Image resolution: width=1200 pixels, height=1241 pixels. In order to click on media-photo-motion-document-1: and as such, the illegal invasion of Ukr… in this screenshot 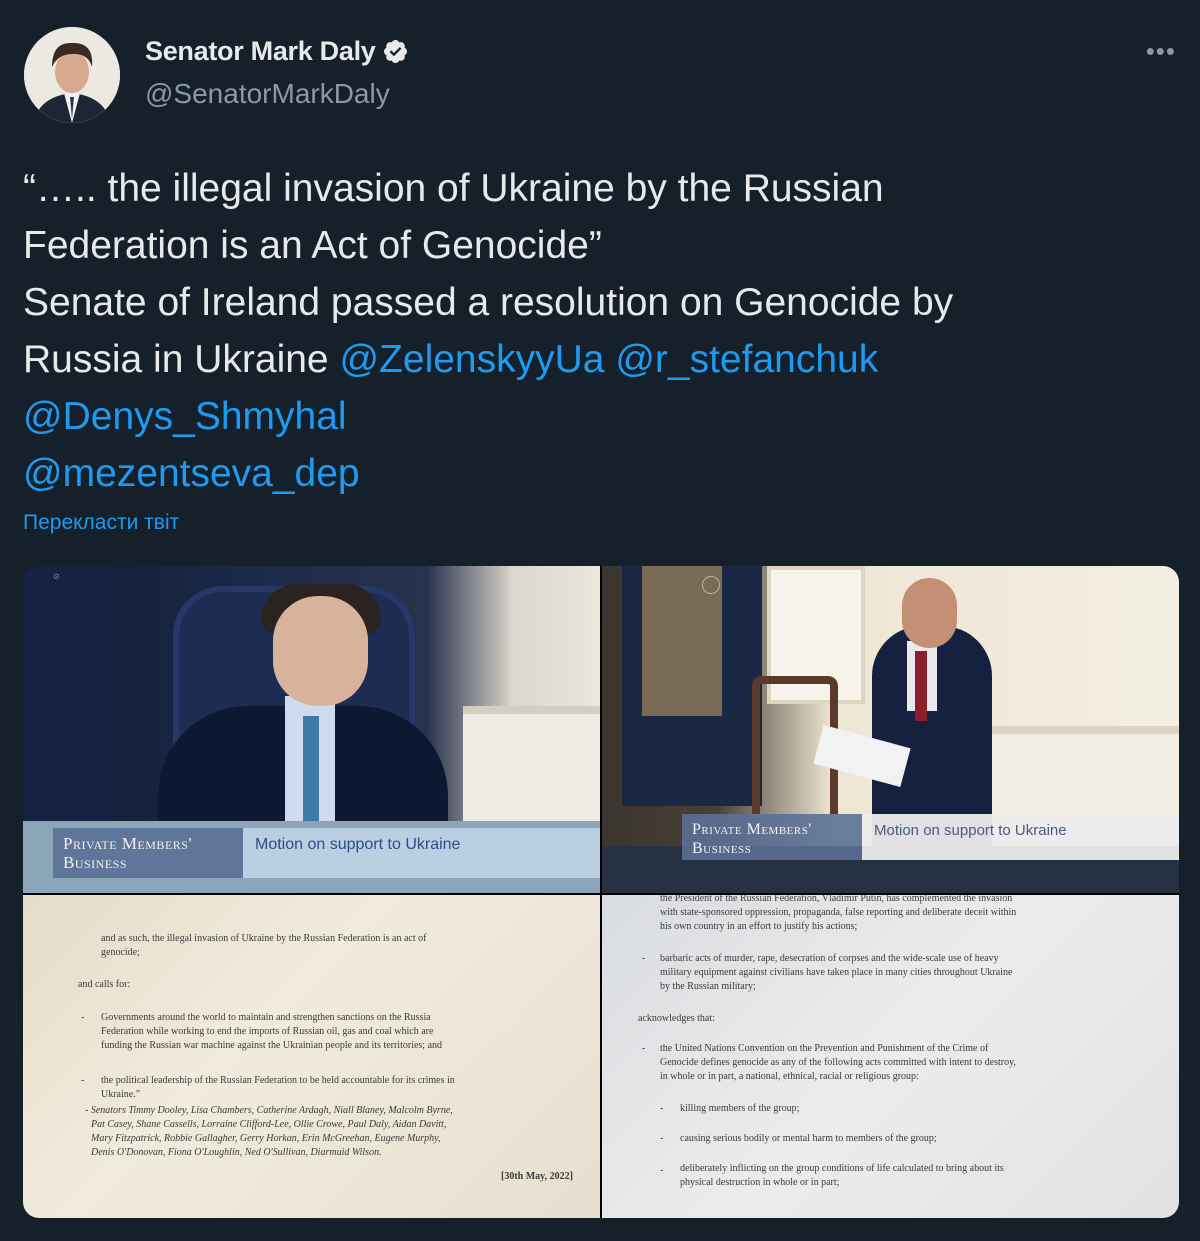, I will do `click(311, 1056)`.